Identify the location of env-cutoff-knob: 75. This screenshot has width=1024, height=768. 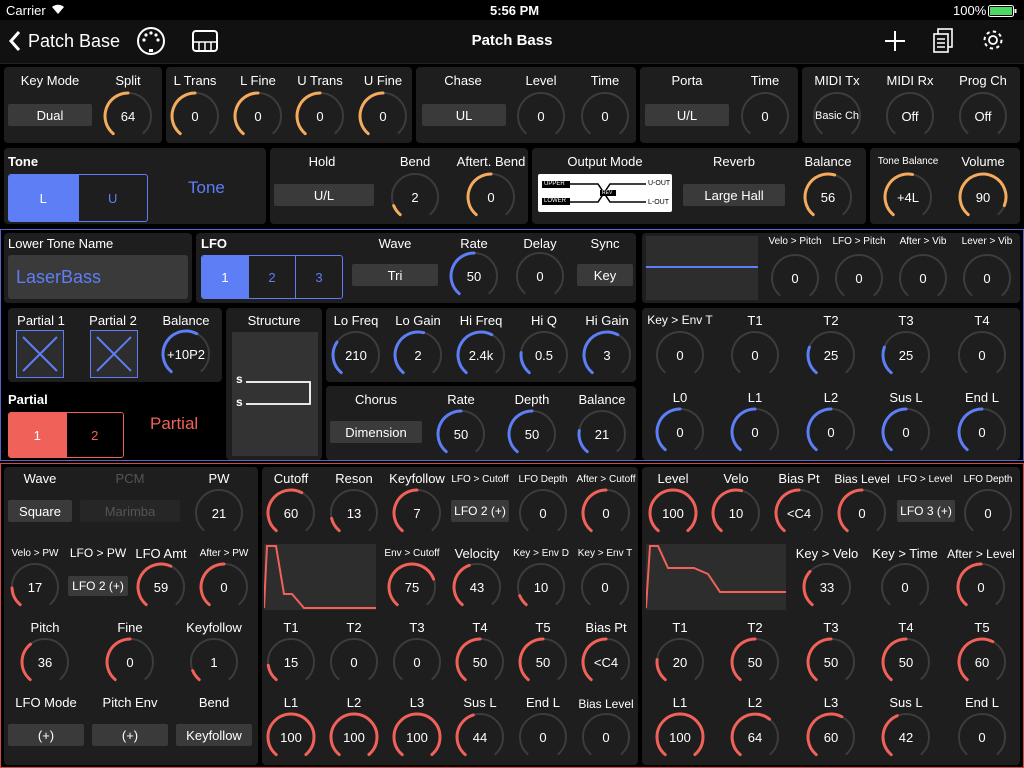
(412, 587).